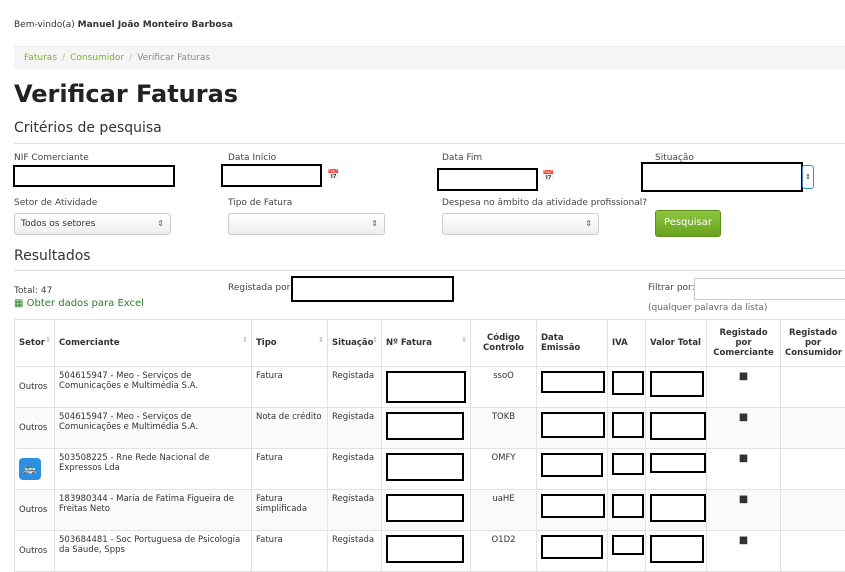 The image size is (845, 572). Describe the element at coordinates (306, 224) in the screenshot. I see `tipo-select: ⇕` at that location.